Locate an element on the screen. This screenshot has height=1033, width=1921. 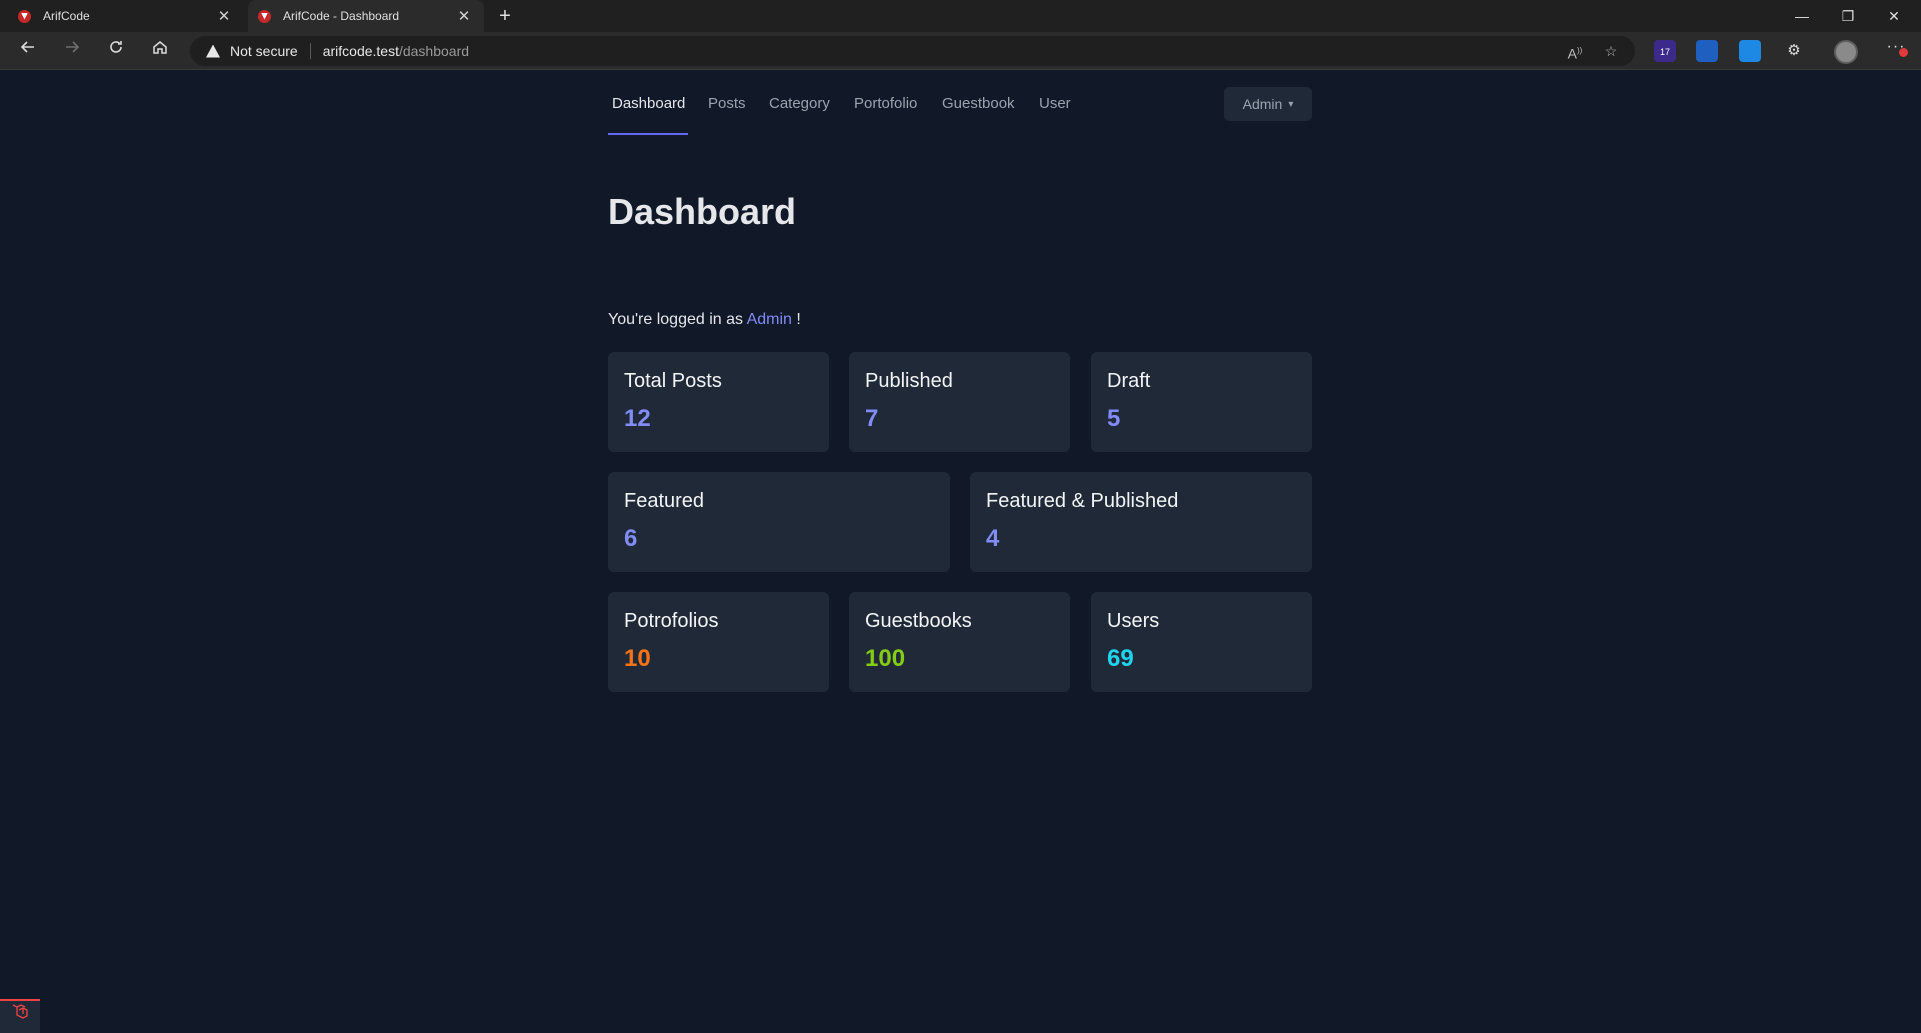
stat-label: Draft is located at coordinates (1129, 381).